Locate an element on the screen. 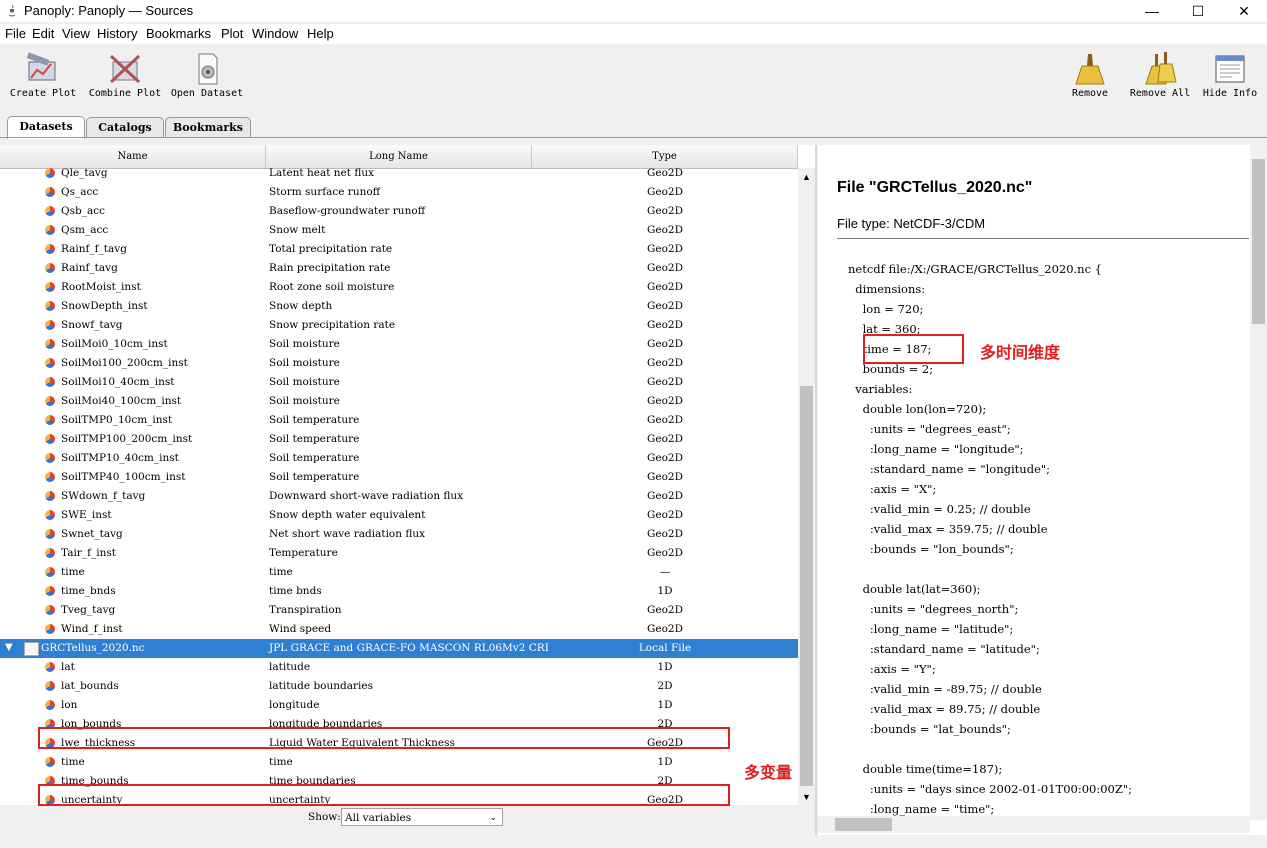 Image resolution: width=1267 pixels, height=848 pixels. row-long-name: Soil temperature is located at coordinates (314, 458).